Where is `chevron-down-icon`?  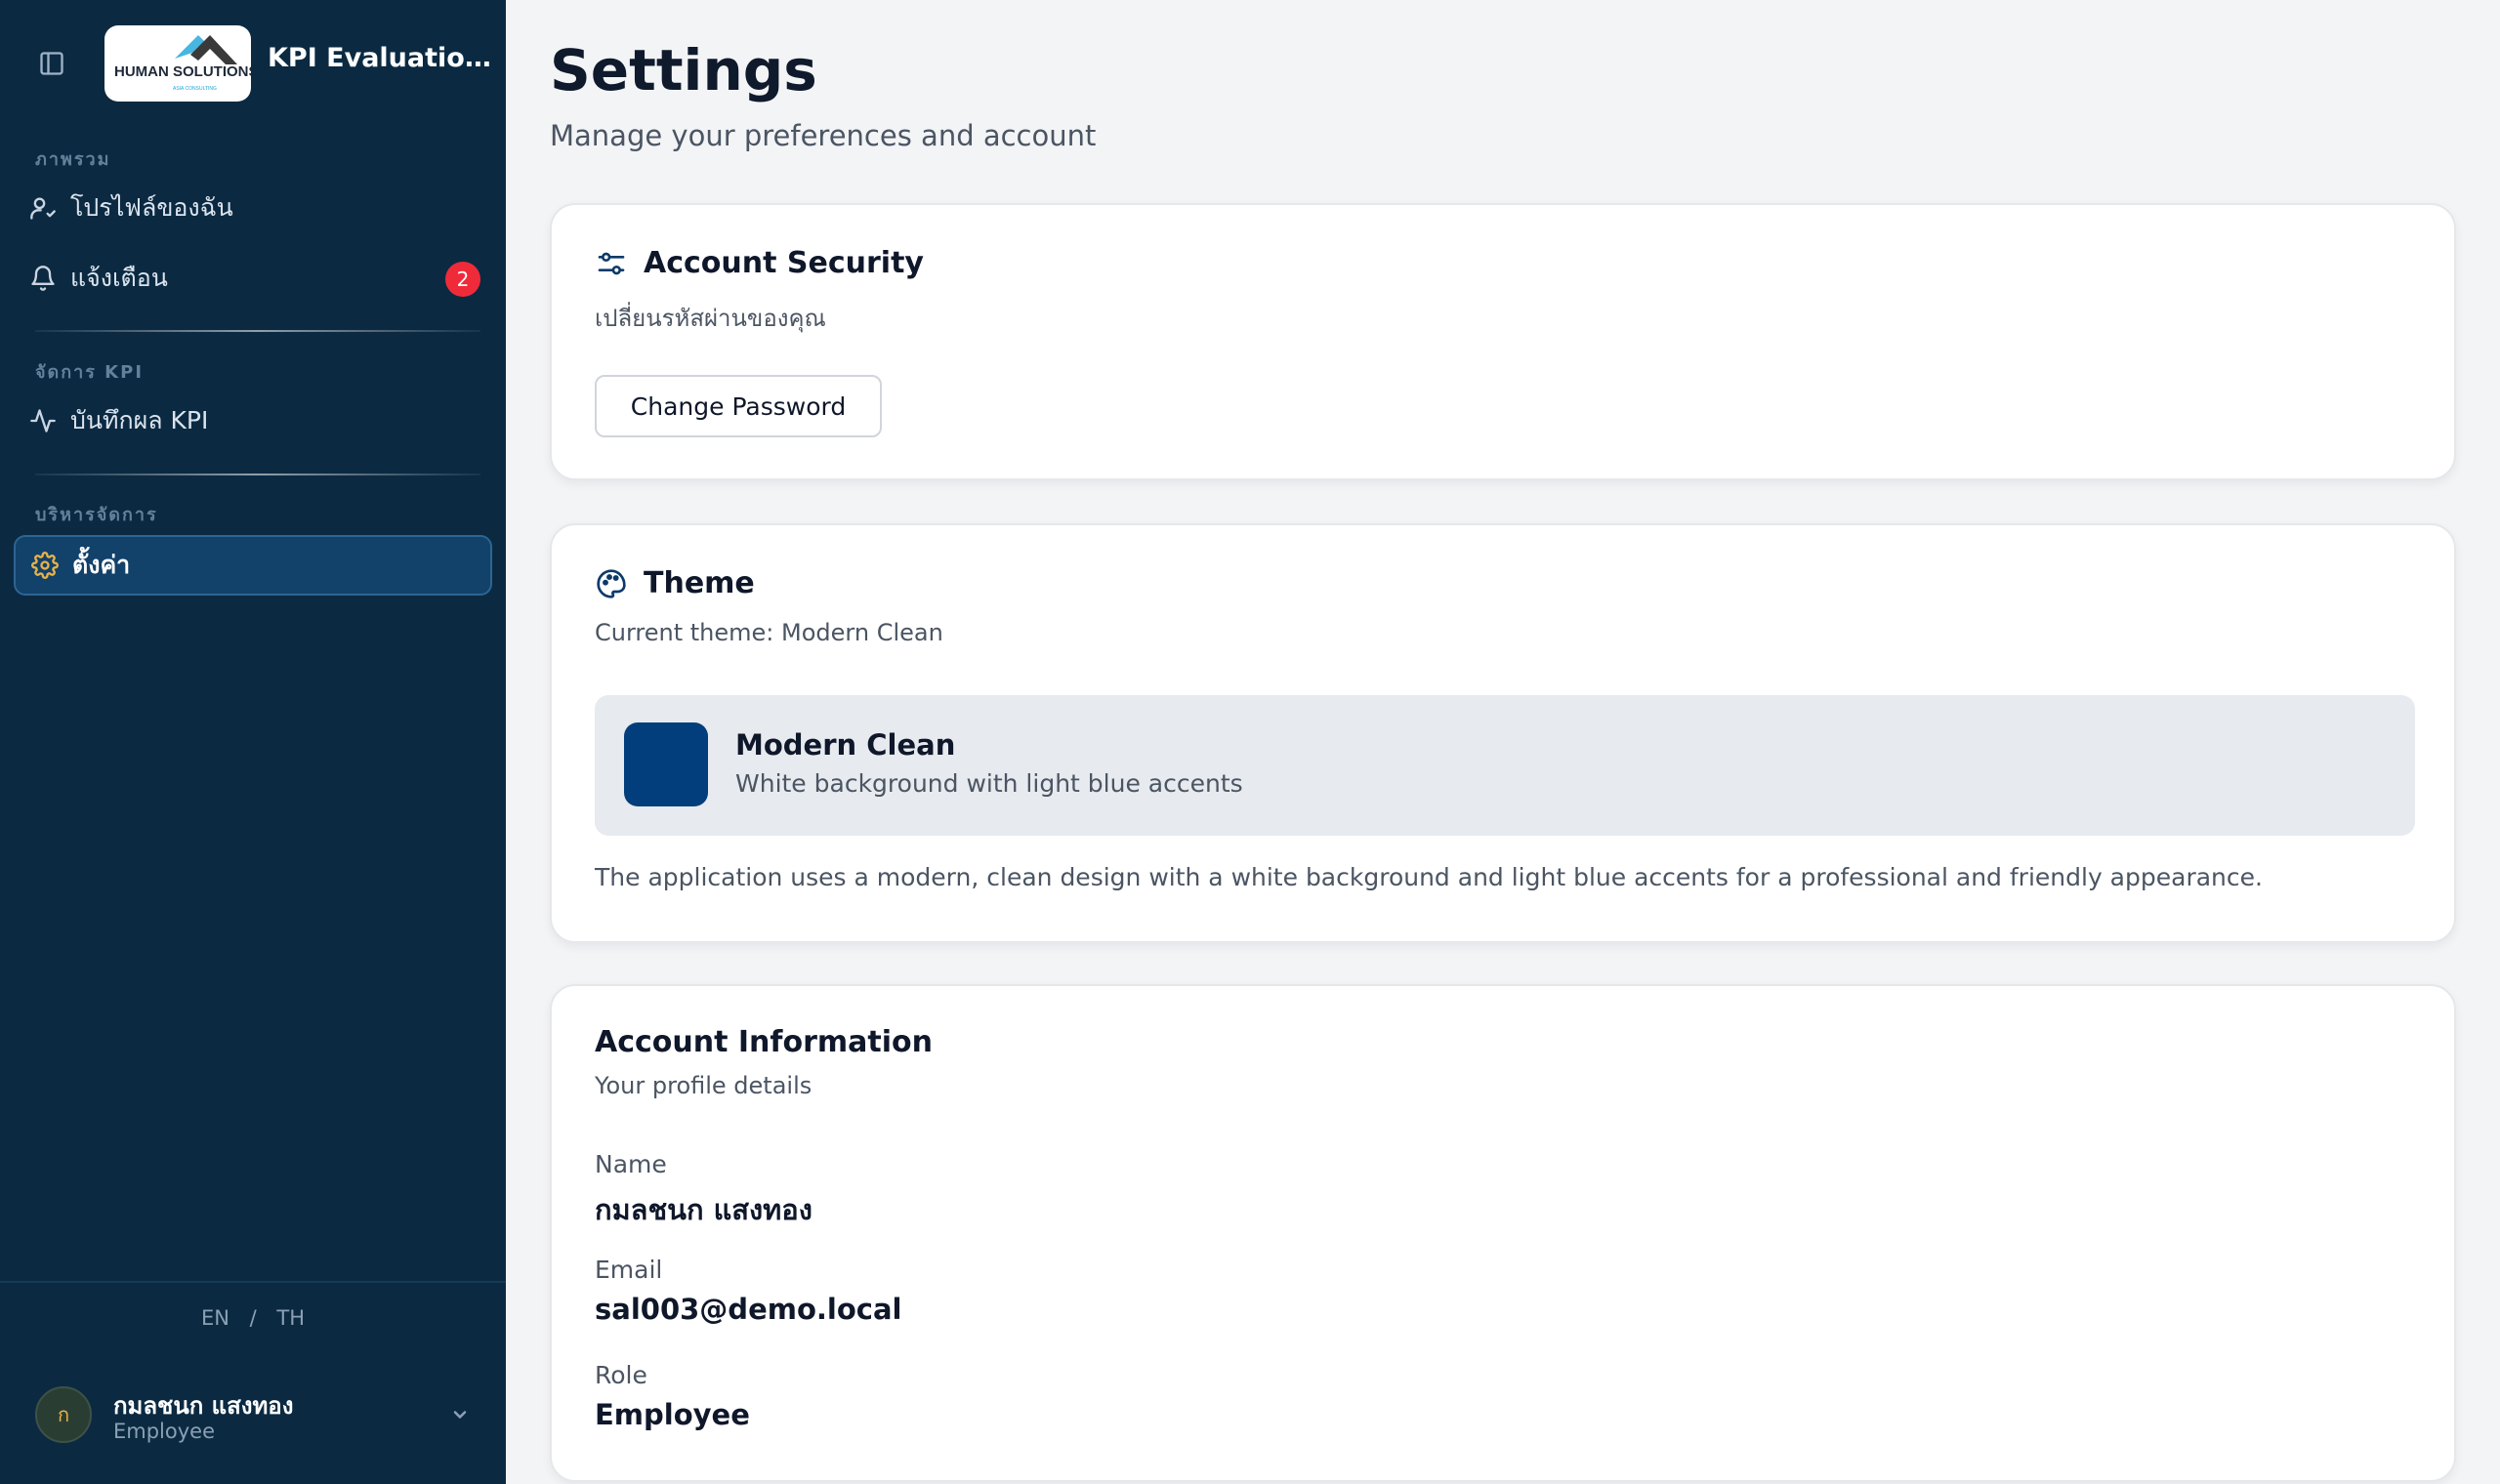
chevron-down-icon is located at coordinates (460, 1415).